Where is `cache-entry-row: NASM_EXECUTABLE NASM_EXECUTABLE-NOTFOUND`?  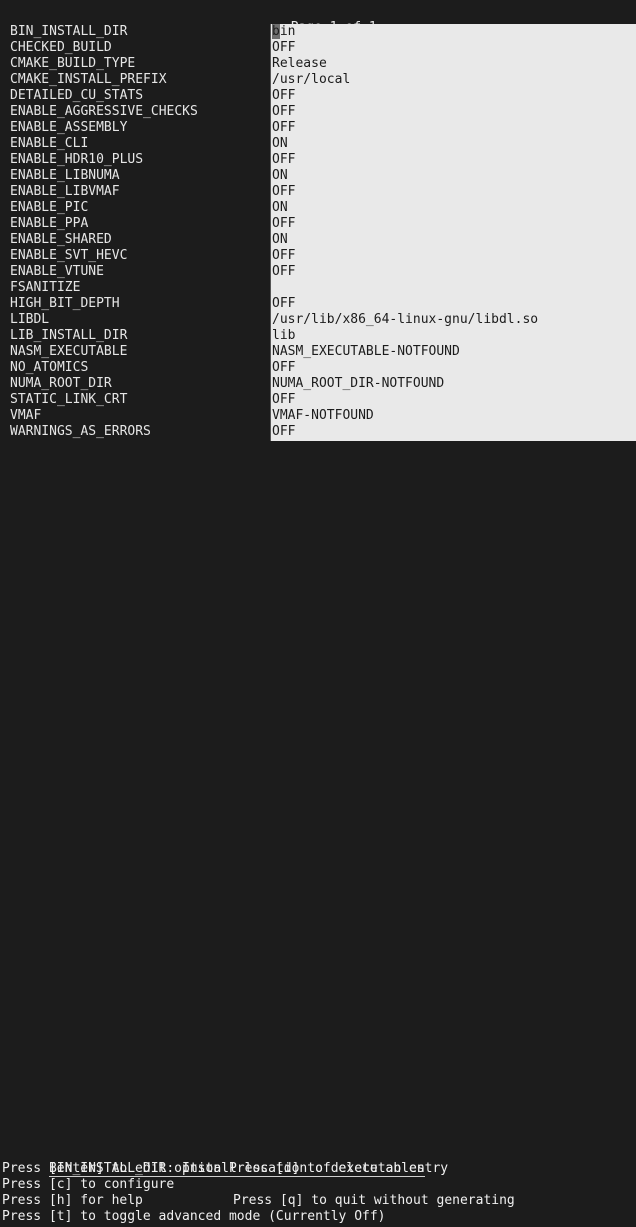 cache-entry-row: NASM_EXECUTABLE NASM_EXECUTABLE-NOTFOUND is located at coordinates (318, 352).